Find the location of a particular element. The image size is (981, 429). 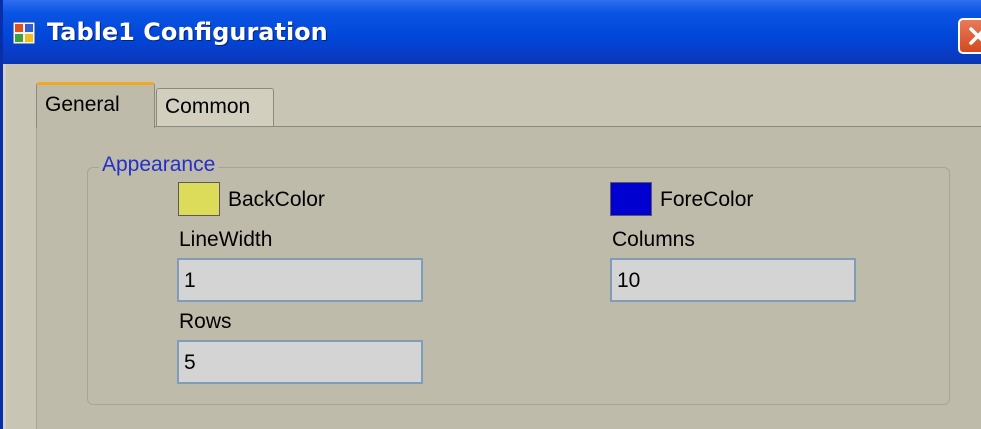

line-width-input: 1 is located at coordinates (300, 280).